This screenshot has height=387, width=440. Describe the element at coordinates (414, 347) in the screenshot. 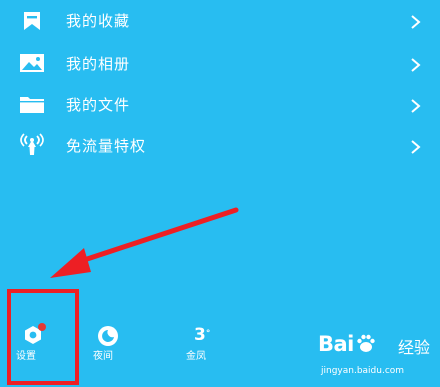

I see `watermark-brand-tail: 经验` at that location.